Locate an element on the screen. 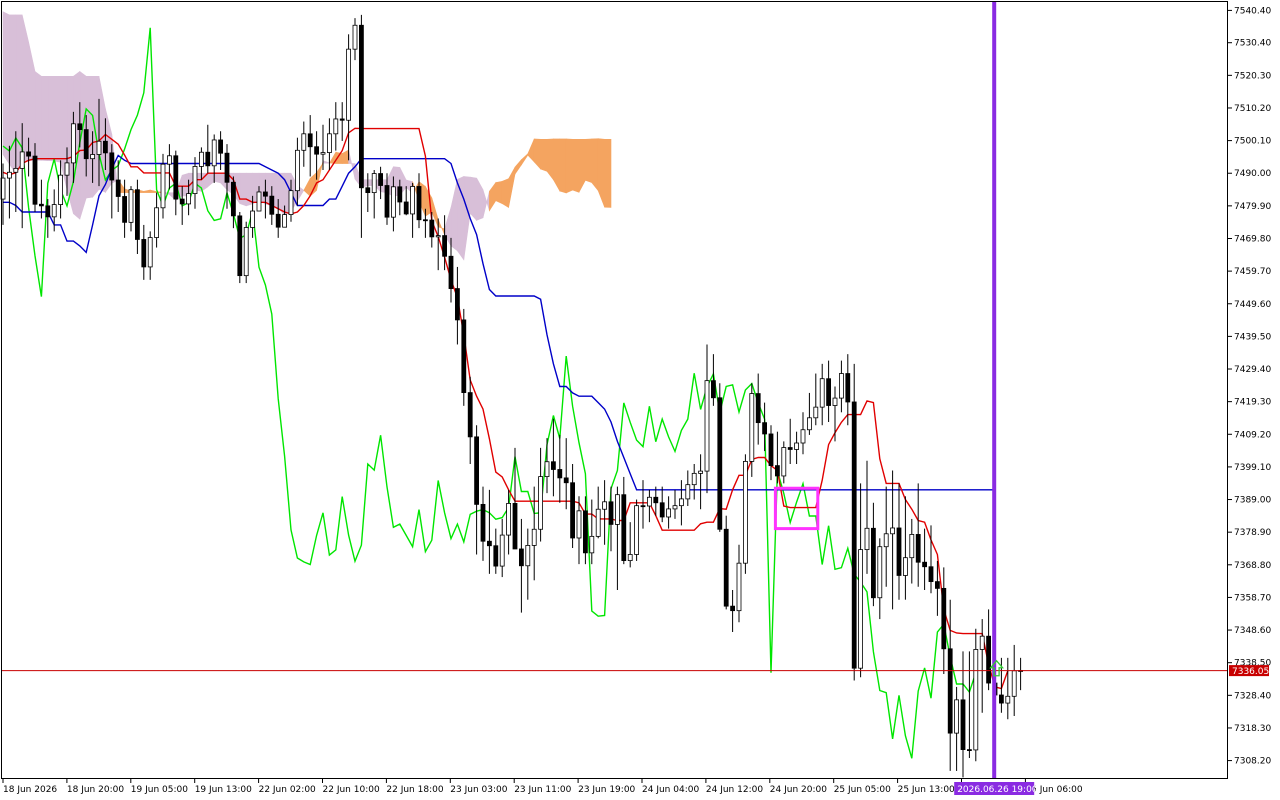  cursor-time-label: 2026.06.26 19:00 is located at coordinates (997, 790).